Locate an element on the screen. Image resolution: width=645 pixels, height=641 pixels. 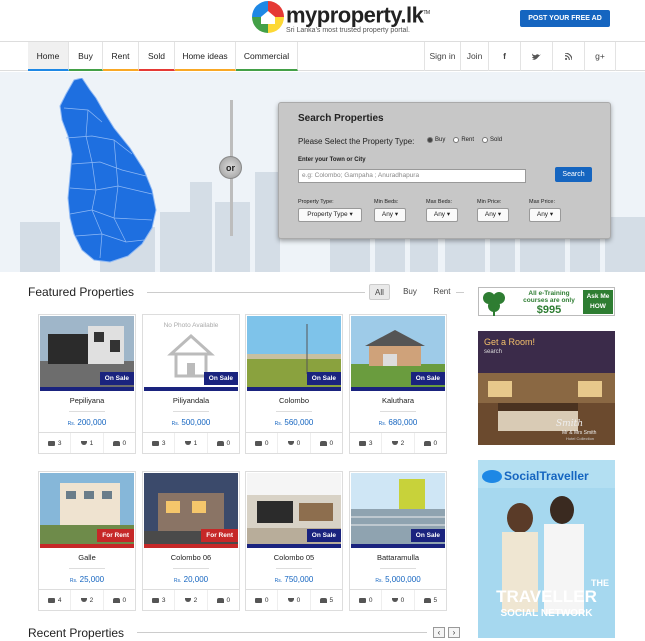
or-label: or is located at coordinates (230, 167).